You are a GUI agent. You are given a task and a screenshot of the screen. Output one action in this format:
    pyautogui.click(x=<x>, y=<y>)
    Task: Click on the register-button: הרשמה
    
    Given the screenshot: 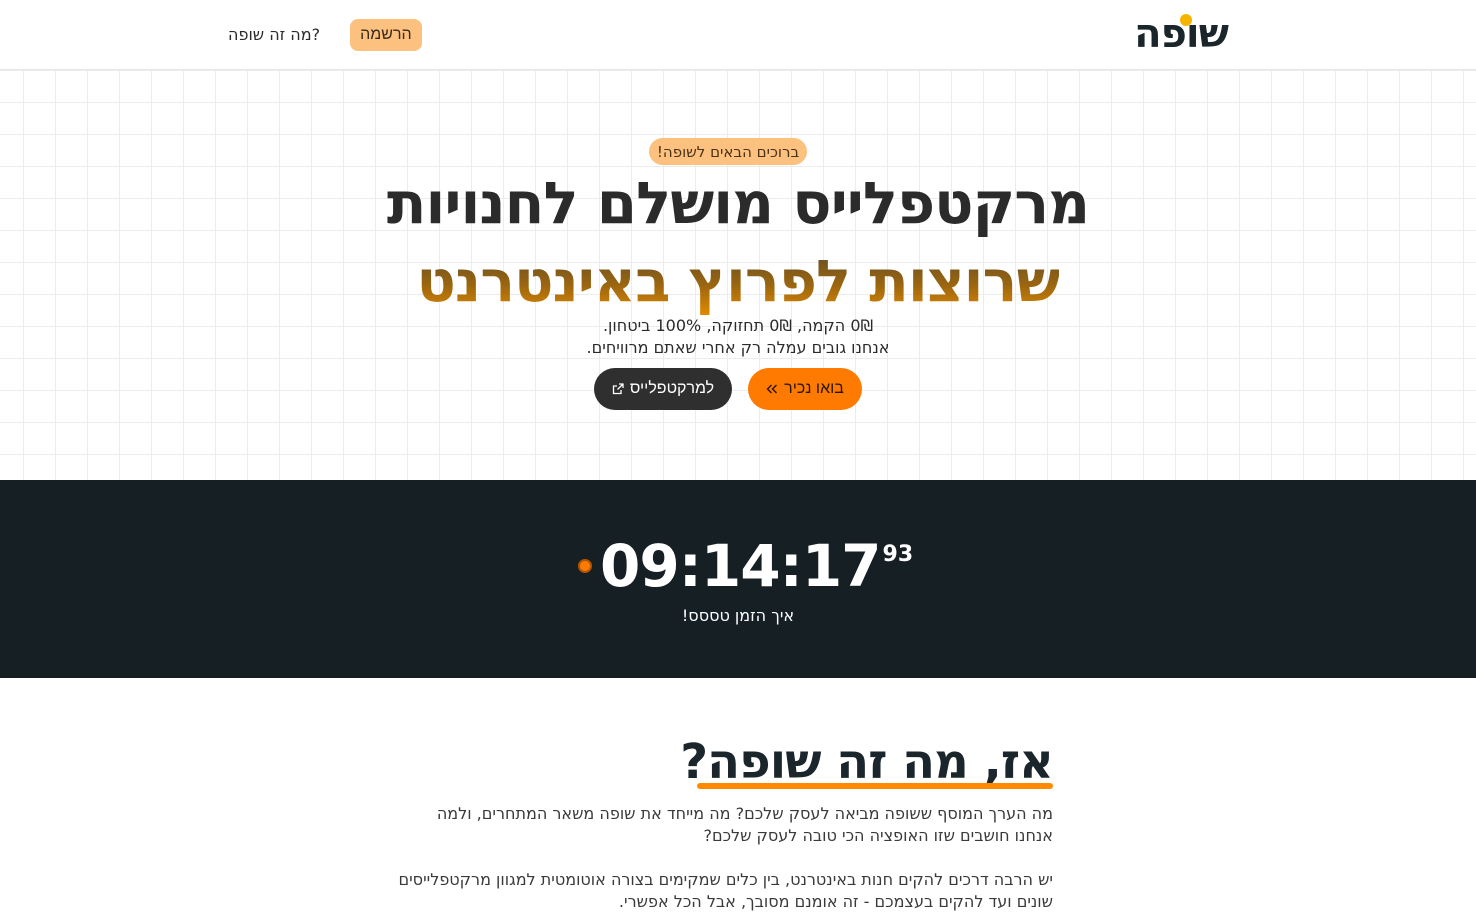 What is the action you would take?
    pyautogui.click(x=386, y=35)
    